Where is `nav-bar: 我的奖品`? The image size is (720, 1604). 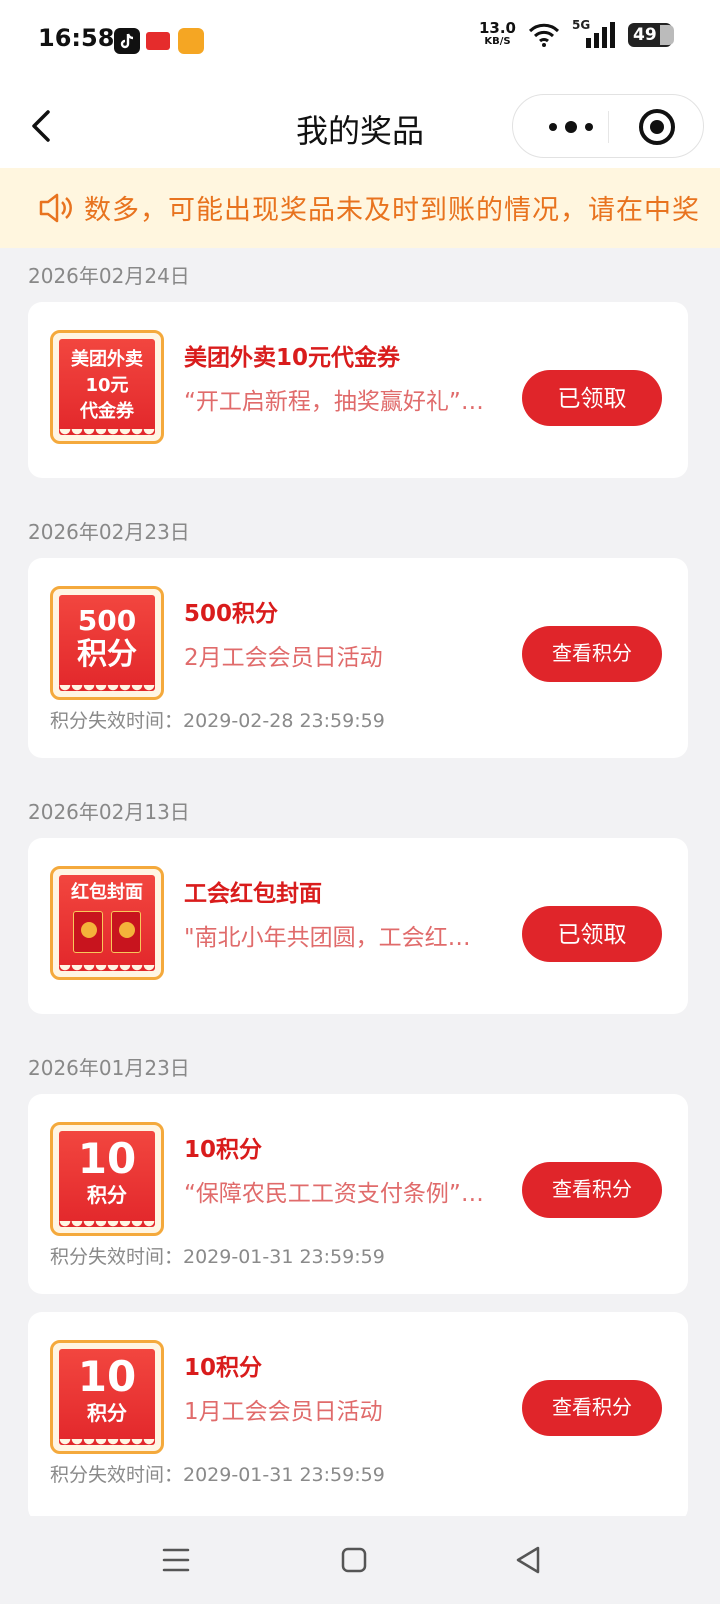
nav-bar: 我的奖品 is located at coordinates (360, 126).